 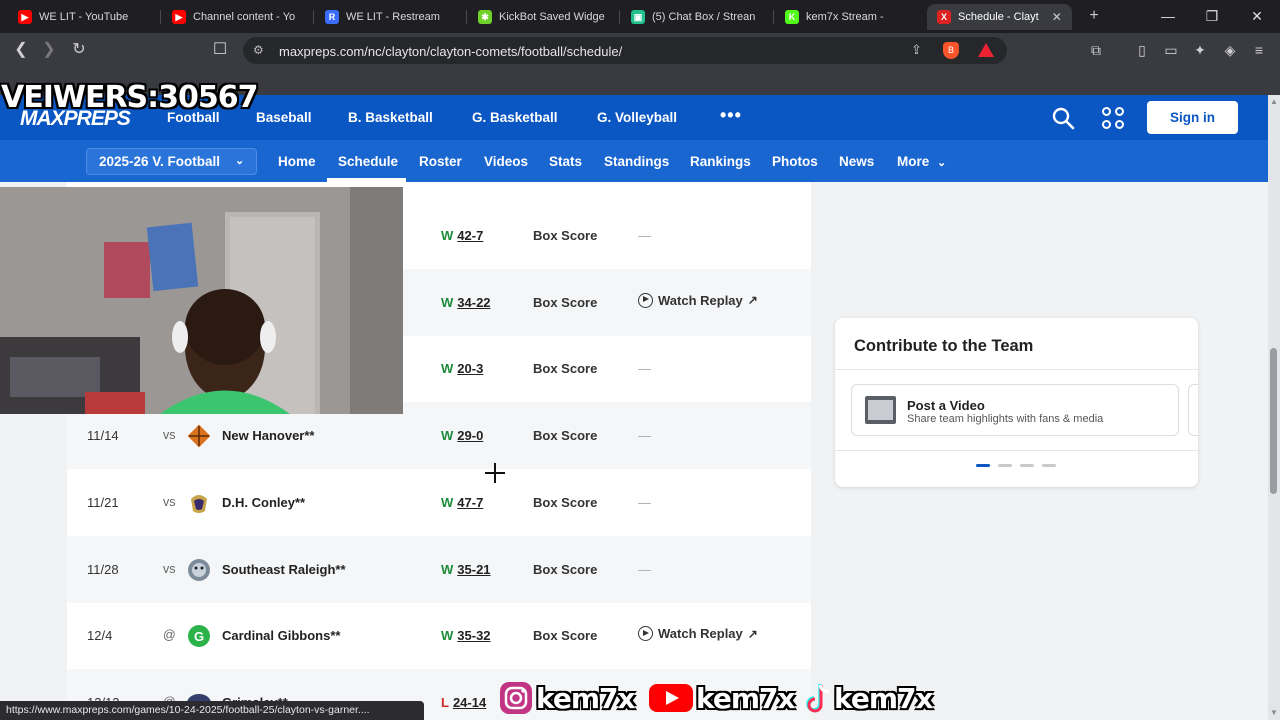 I want to click on share-icon: ⇪, so click(x=916, y=50).